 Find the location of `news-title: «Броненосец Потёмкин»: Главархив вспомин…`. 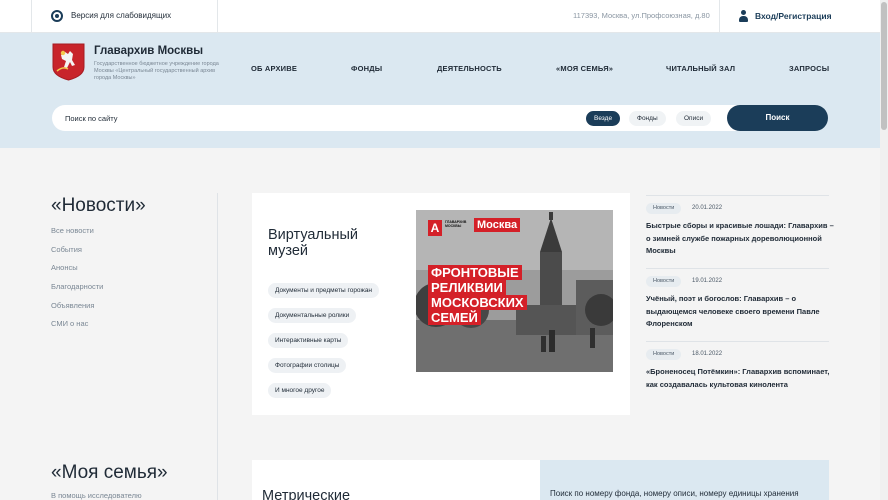

news-title: «Броненосец Потёмкин»: Главархив вспомин… is located at coordinates (741, 378).